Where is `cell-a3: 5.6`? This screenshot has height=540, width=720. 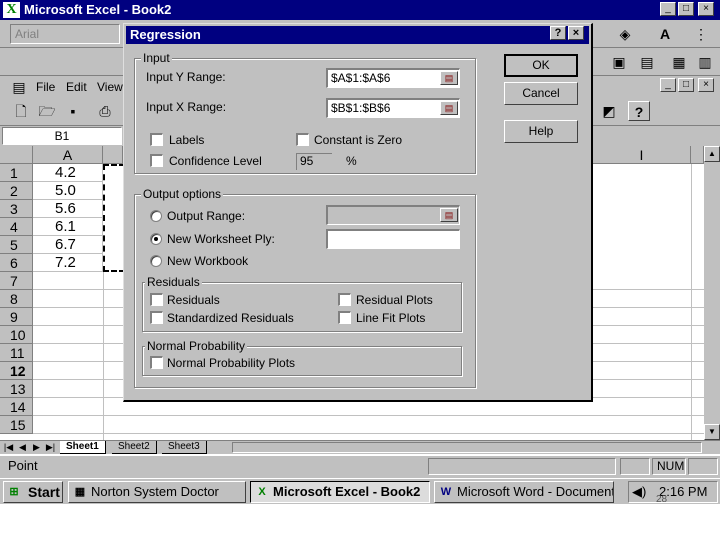
cell-a3: 5.6 is located at coordinates (68, 209).